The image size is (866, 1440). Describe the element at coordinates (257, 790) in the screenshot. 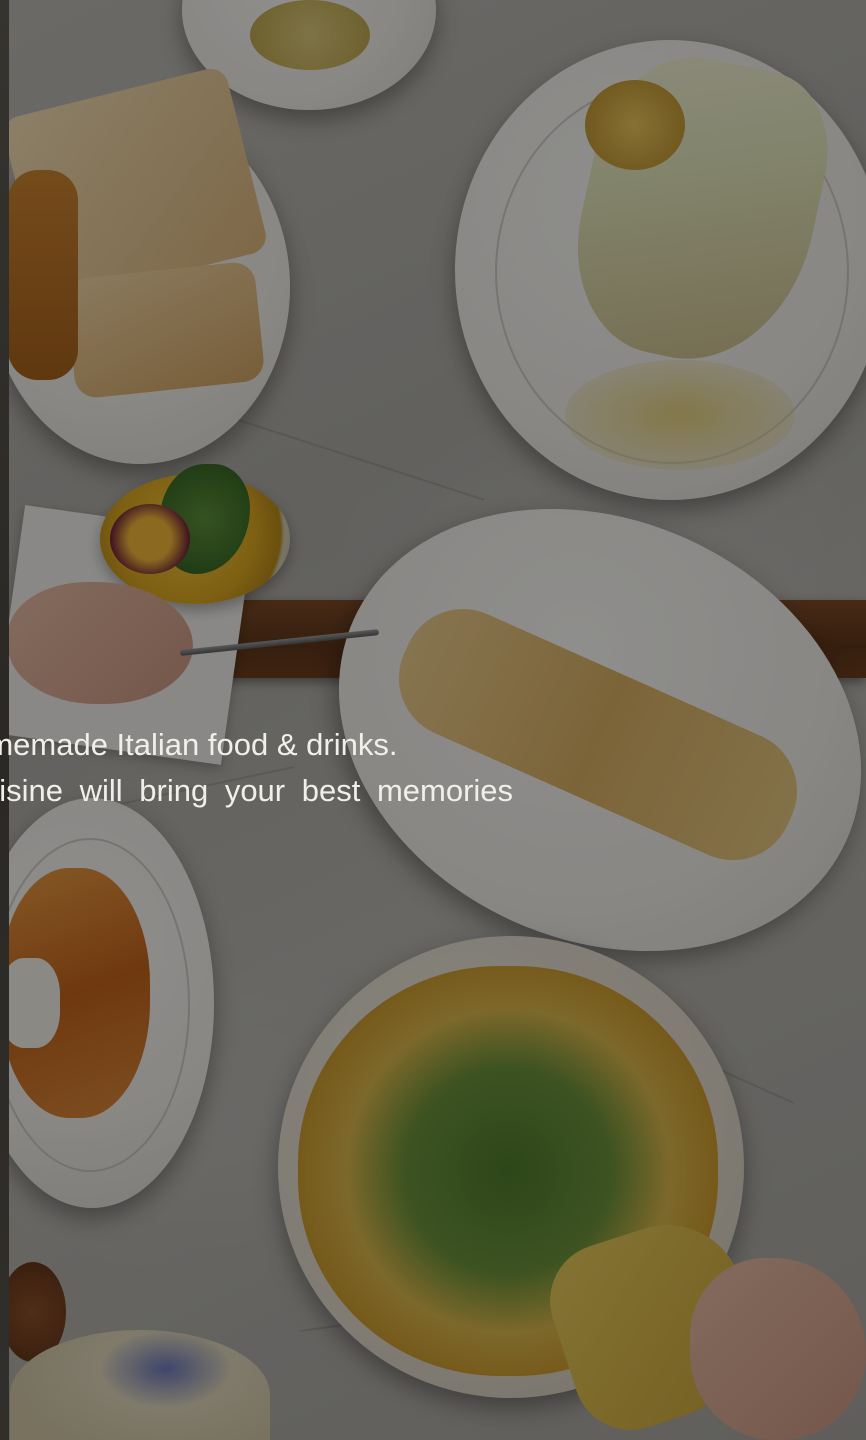

I see `tagline-line-2: uisine will bring your best memories` at that location.